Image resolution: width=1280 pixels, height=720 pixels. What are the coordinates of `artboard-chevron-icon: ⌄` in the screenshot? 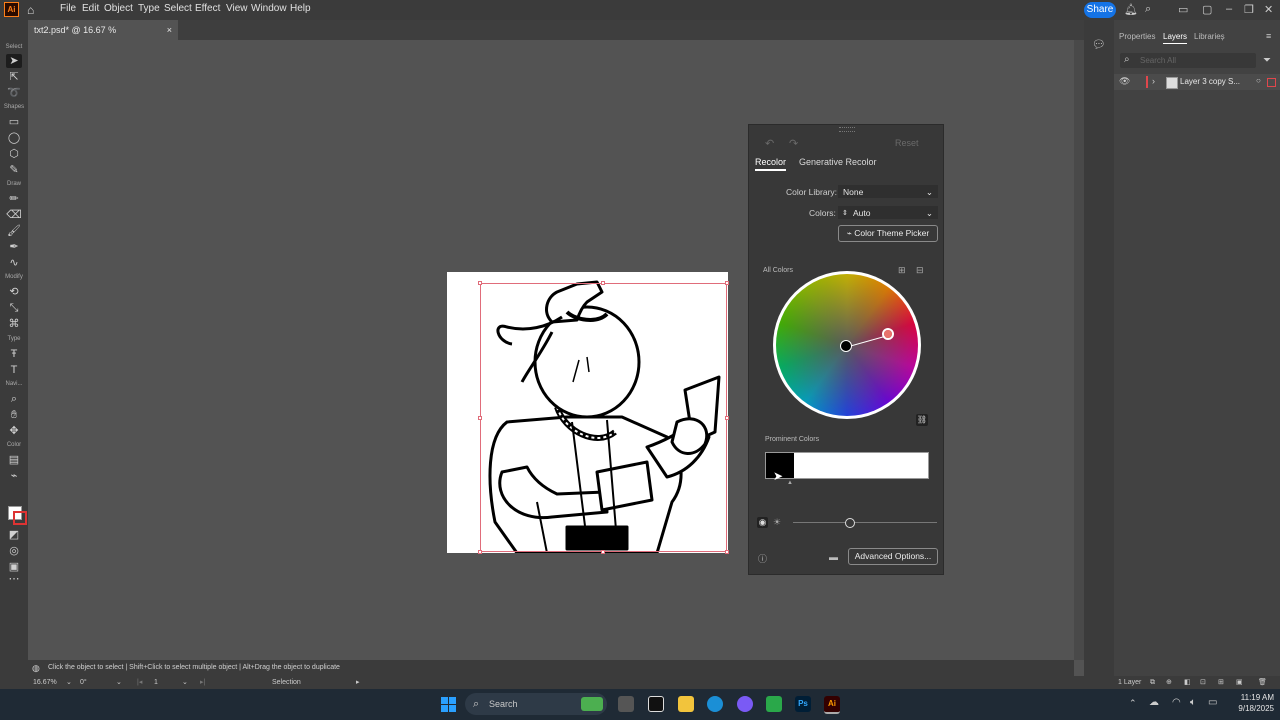 It's located at (185, 682).